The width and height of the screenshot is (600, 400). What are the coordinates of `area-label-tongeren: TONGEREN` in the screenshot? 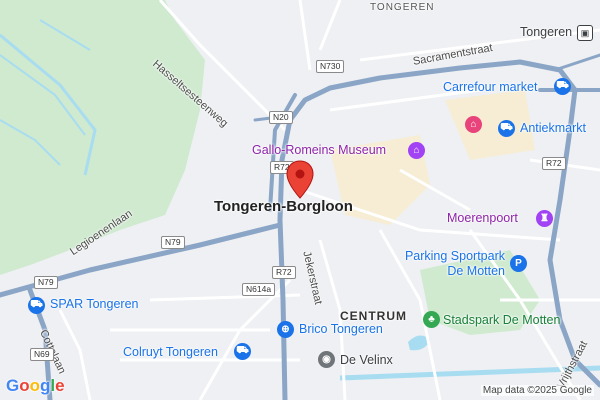 It's located at (402, 7).